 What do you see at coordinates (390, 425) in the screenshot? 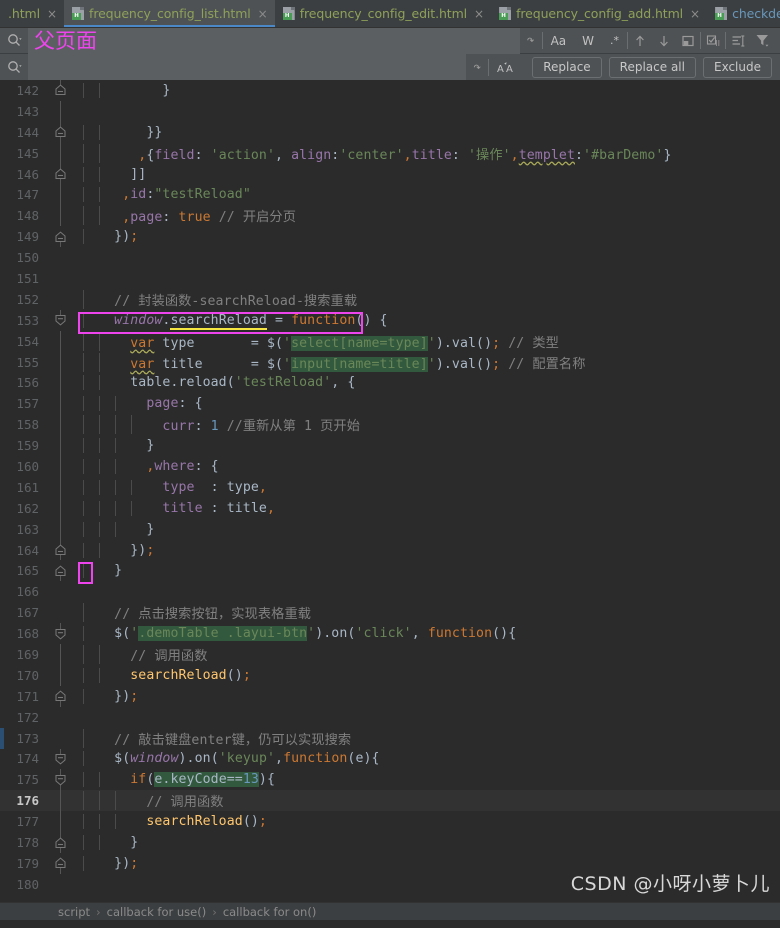
I see `code-line: 158 curr: 1 //重新从第 1 页开始` at bounding box center [390, 425].